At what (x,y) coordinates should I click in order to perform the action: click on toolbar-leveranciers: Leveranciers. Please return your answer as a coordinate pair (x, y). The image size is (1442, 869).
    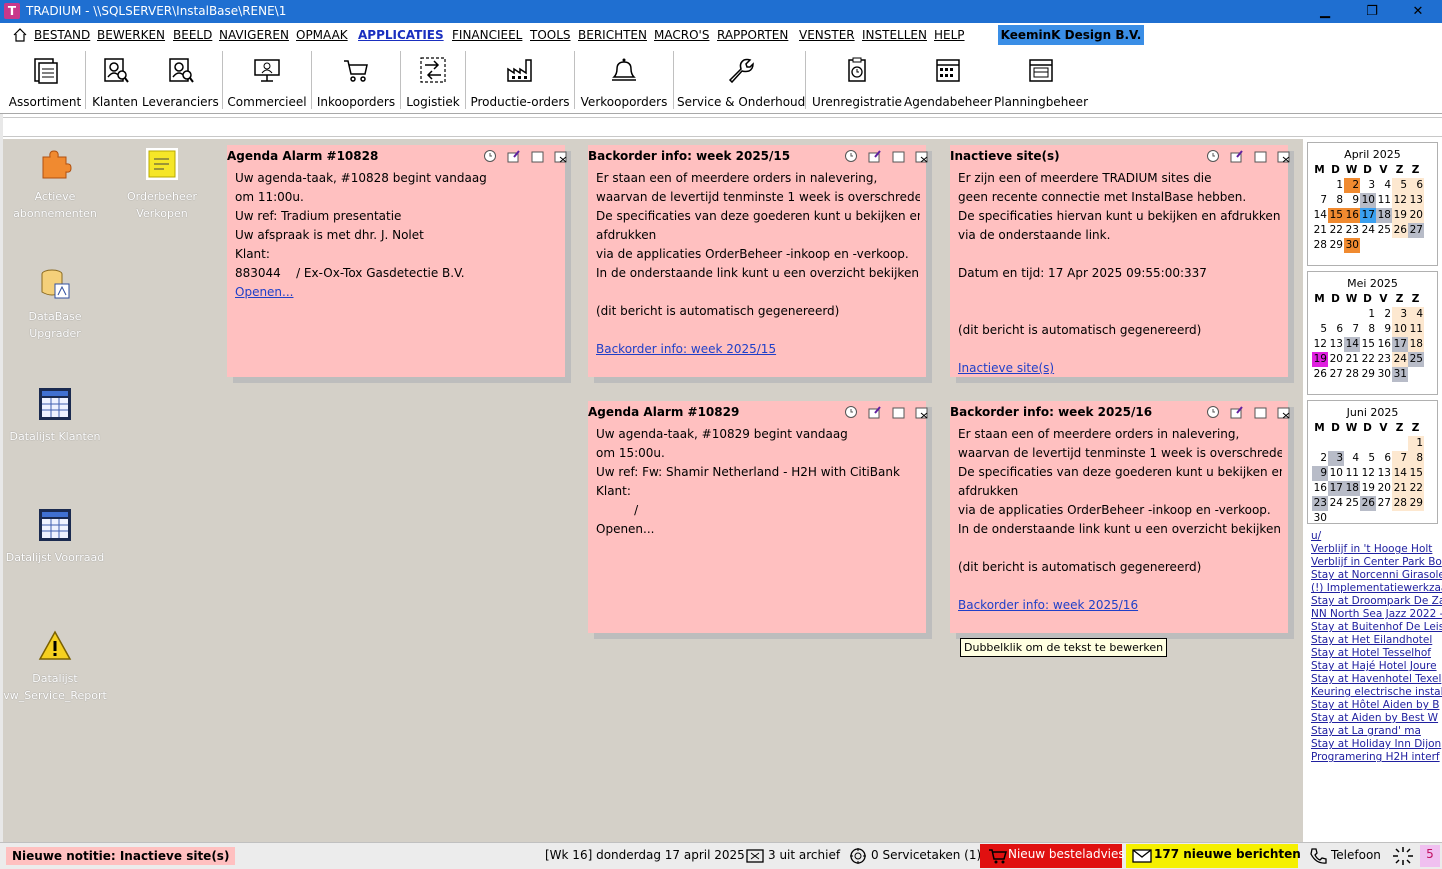
    Looking at the image, I should click on (180, 80).